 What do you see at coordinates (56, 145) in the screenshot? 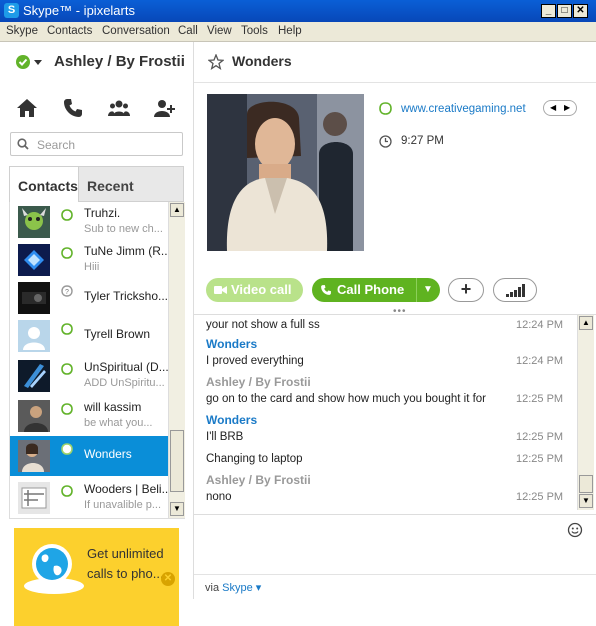
I see `search-input: Search` at bounding box center [56, 145].